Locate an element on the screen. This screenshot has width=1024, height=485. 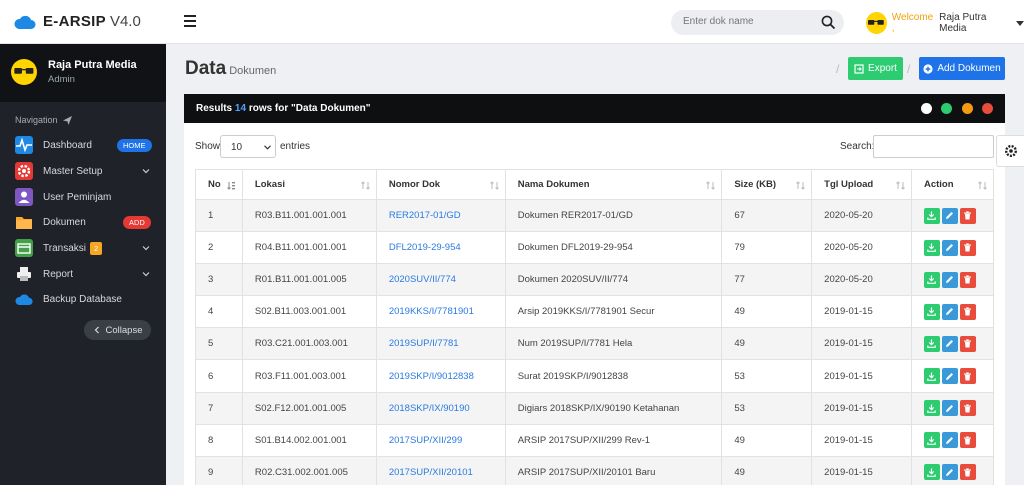
row-tgl-upload: 2019-01-15 is located at coordinates (861, 312).